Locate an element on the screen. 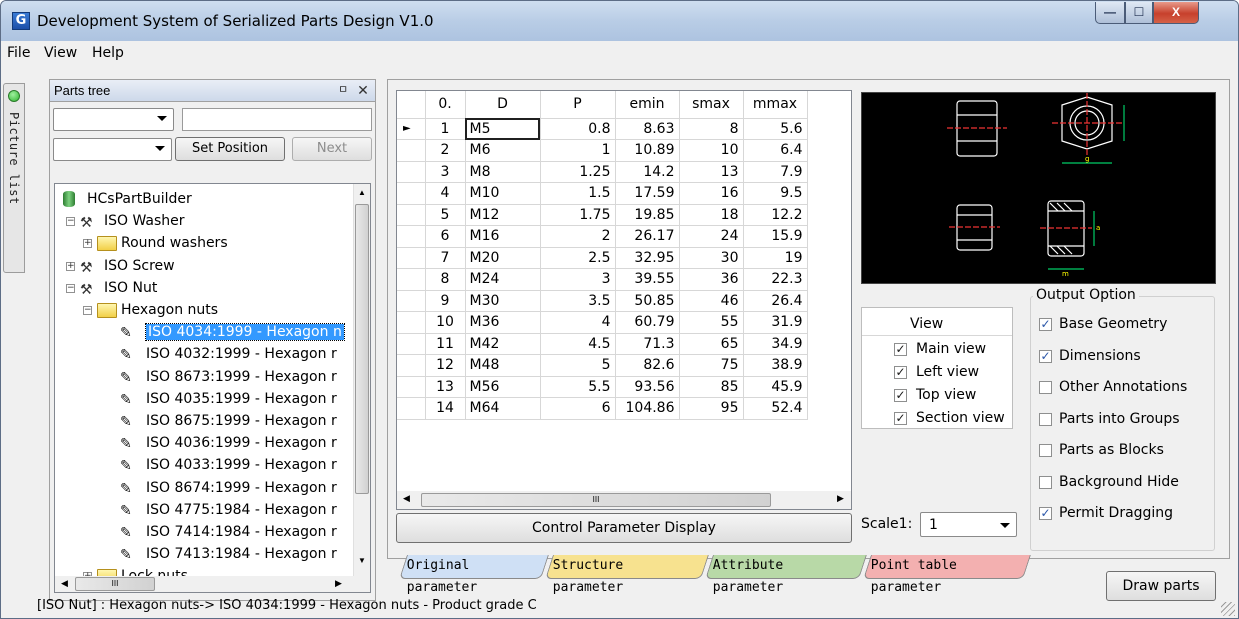 Image resolution: width=1239 pixels, height=619 pixels. table-cell: 46 is located at coordinates (711, 301).